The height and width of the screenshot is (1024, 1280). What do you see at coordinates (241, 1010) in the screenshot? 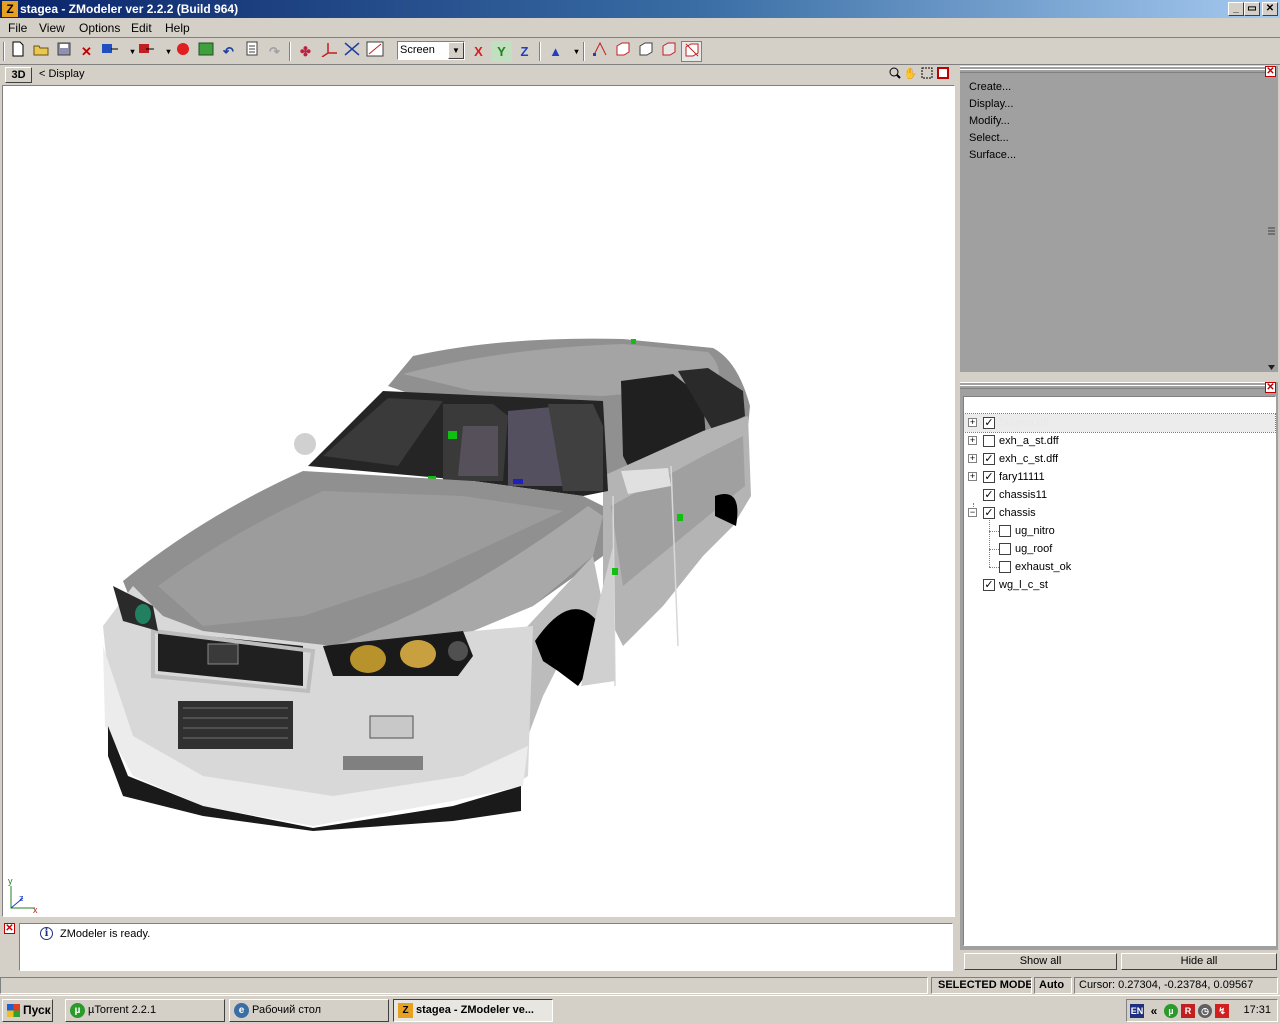
I see `explorer-icon: e` at bounding box center [241, 1010].